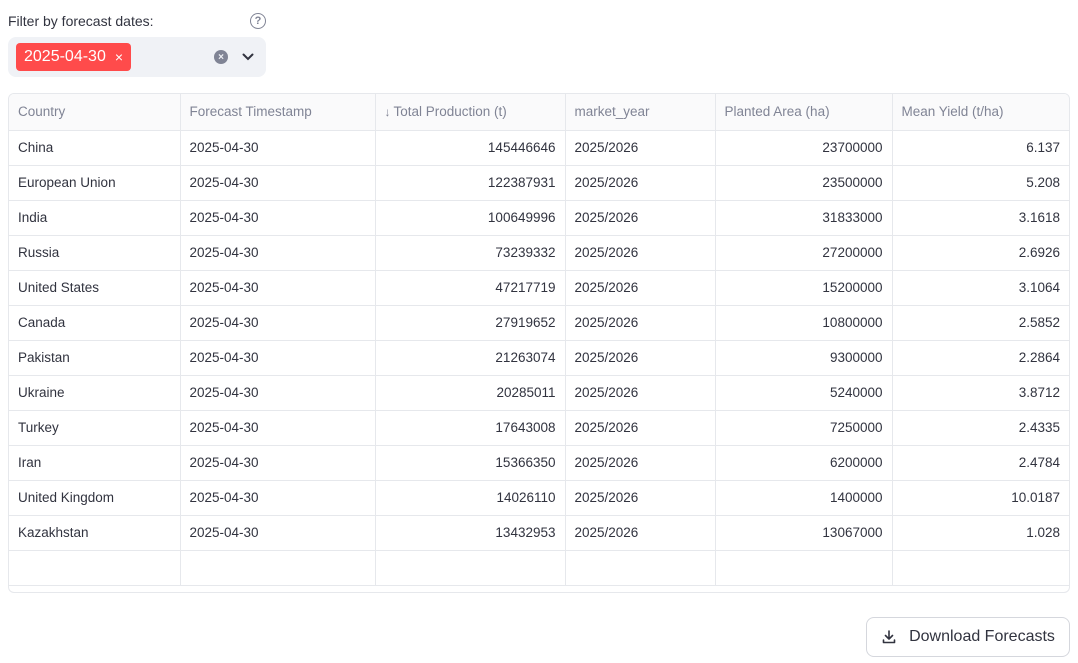  I want to click on cell-total-production: 145446646, so click(470, 148).